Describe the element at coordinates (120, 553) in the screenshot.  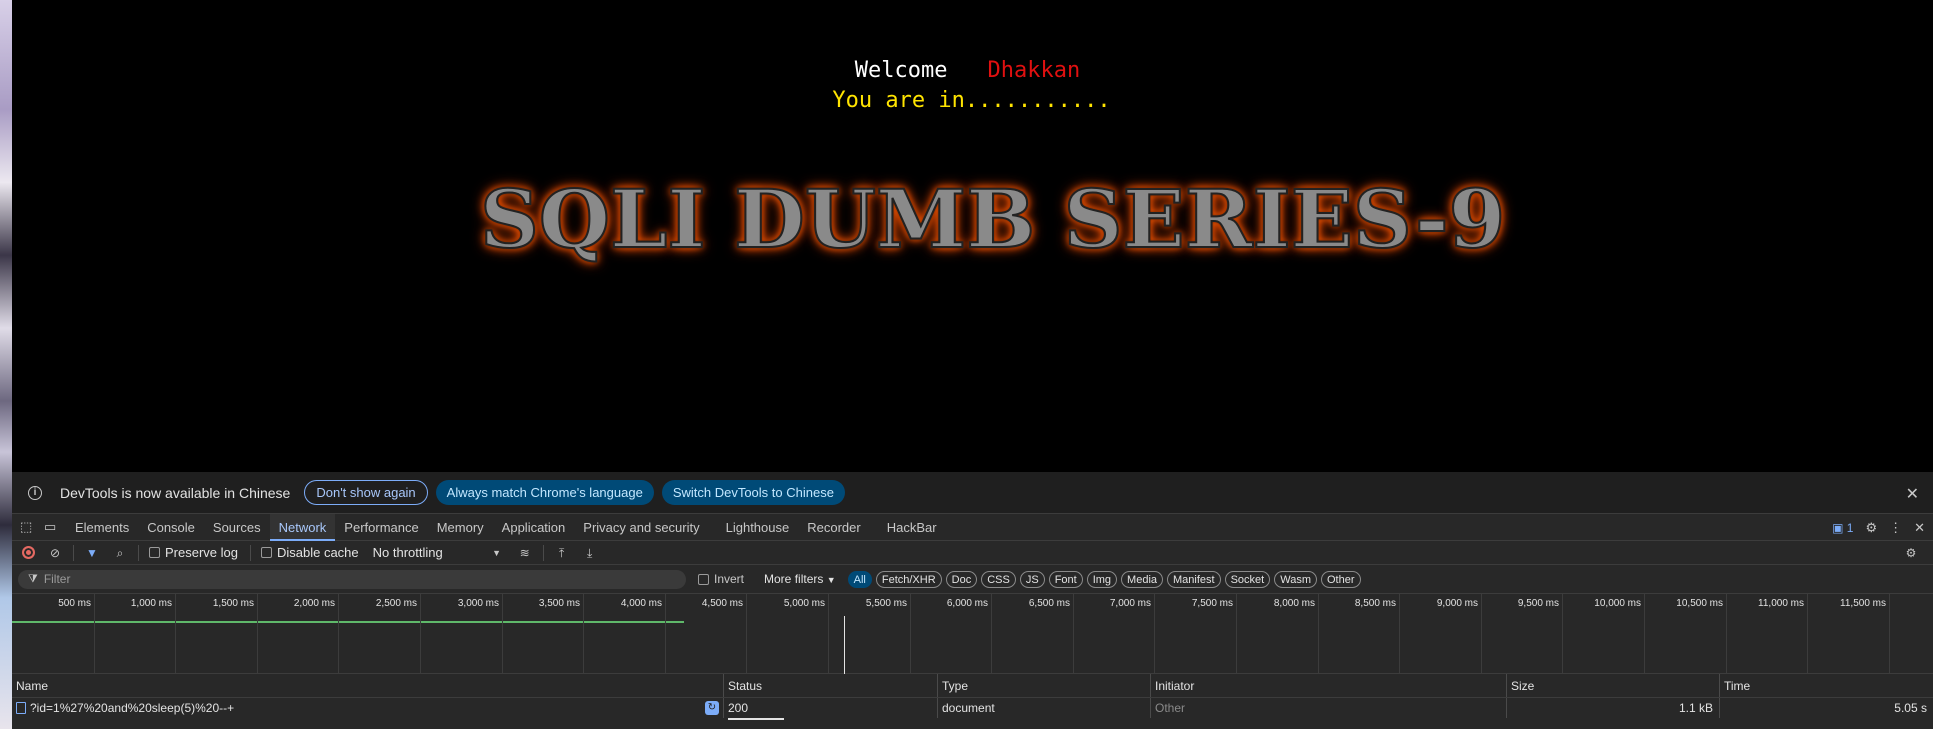
I see `search-icon: ⌕` at that location.